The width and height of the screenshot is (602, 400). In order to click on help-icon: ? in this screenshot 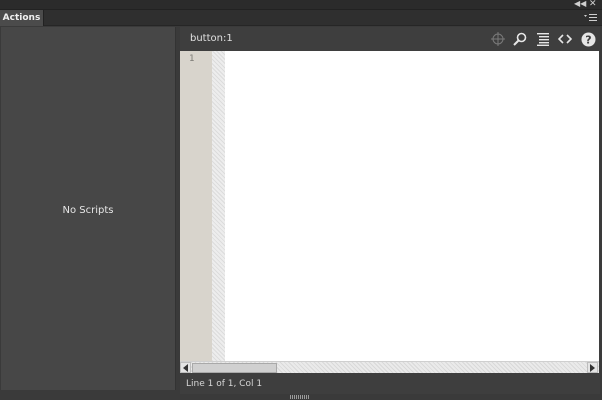, I will do `click(588, 39)`.